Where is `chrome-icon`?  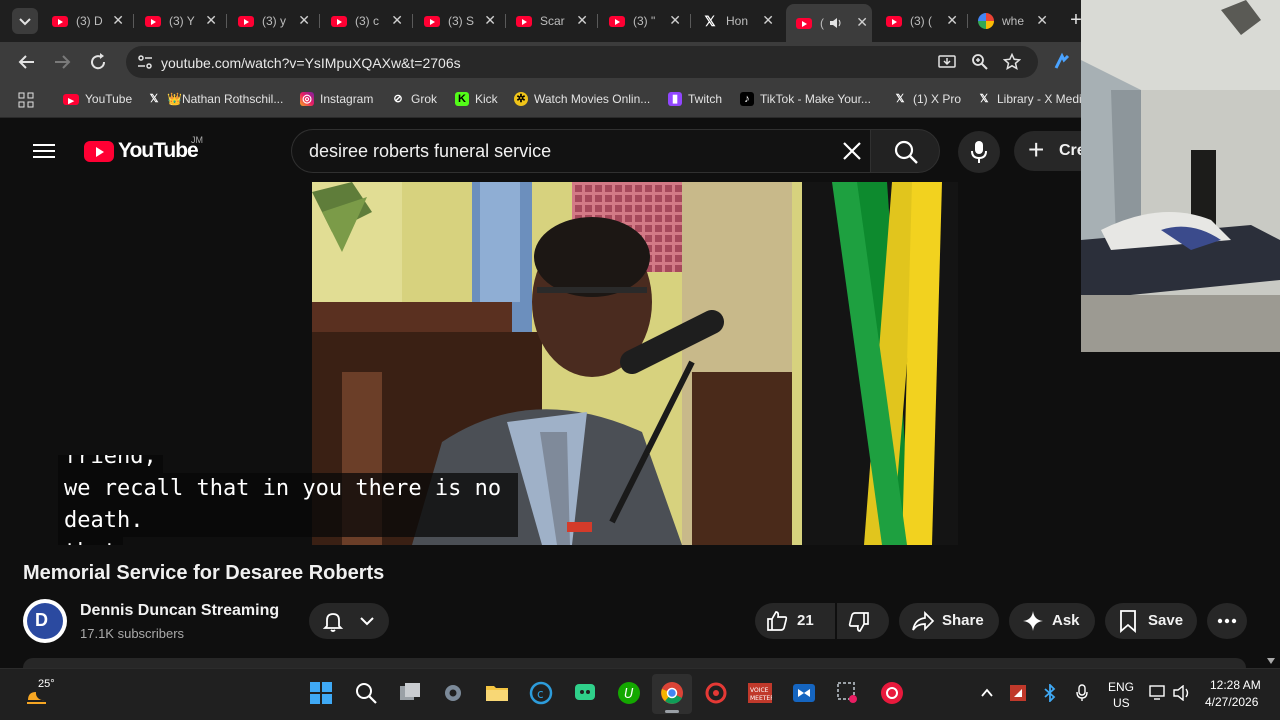 chrome-icon is located at coordinates (672, 693).